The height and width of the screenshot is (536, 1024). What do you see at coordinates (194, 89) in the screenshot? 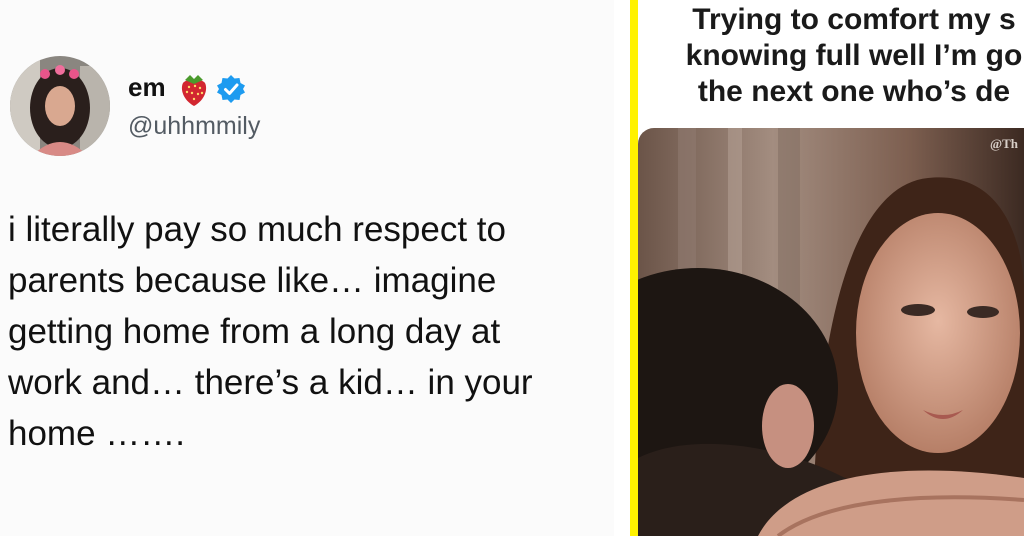
I see `strawberry-icon` at bounding box center [194, 89].